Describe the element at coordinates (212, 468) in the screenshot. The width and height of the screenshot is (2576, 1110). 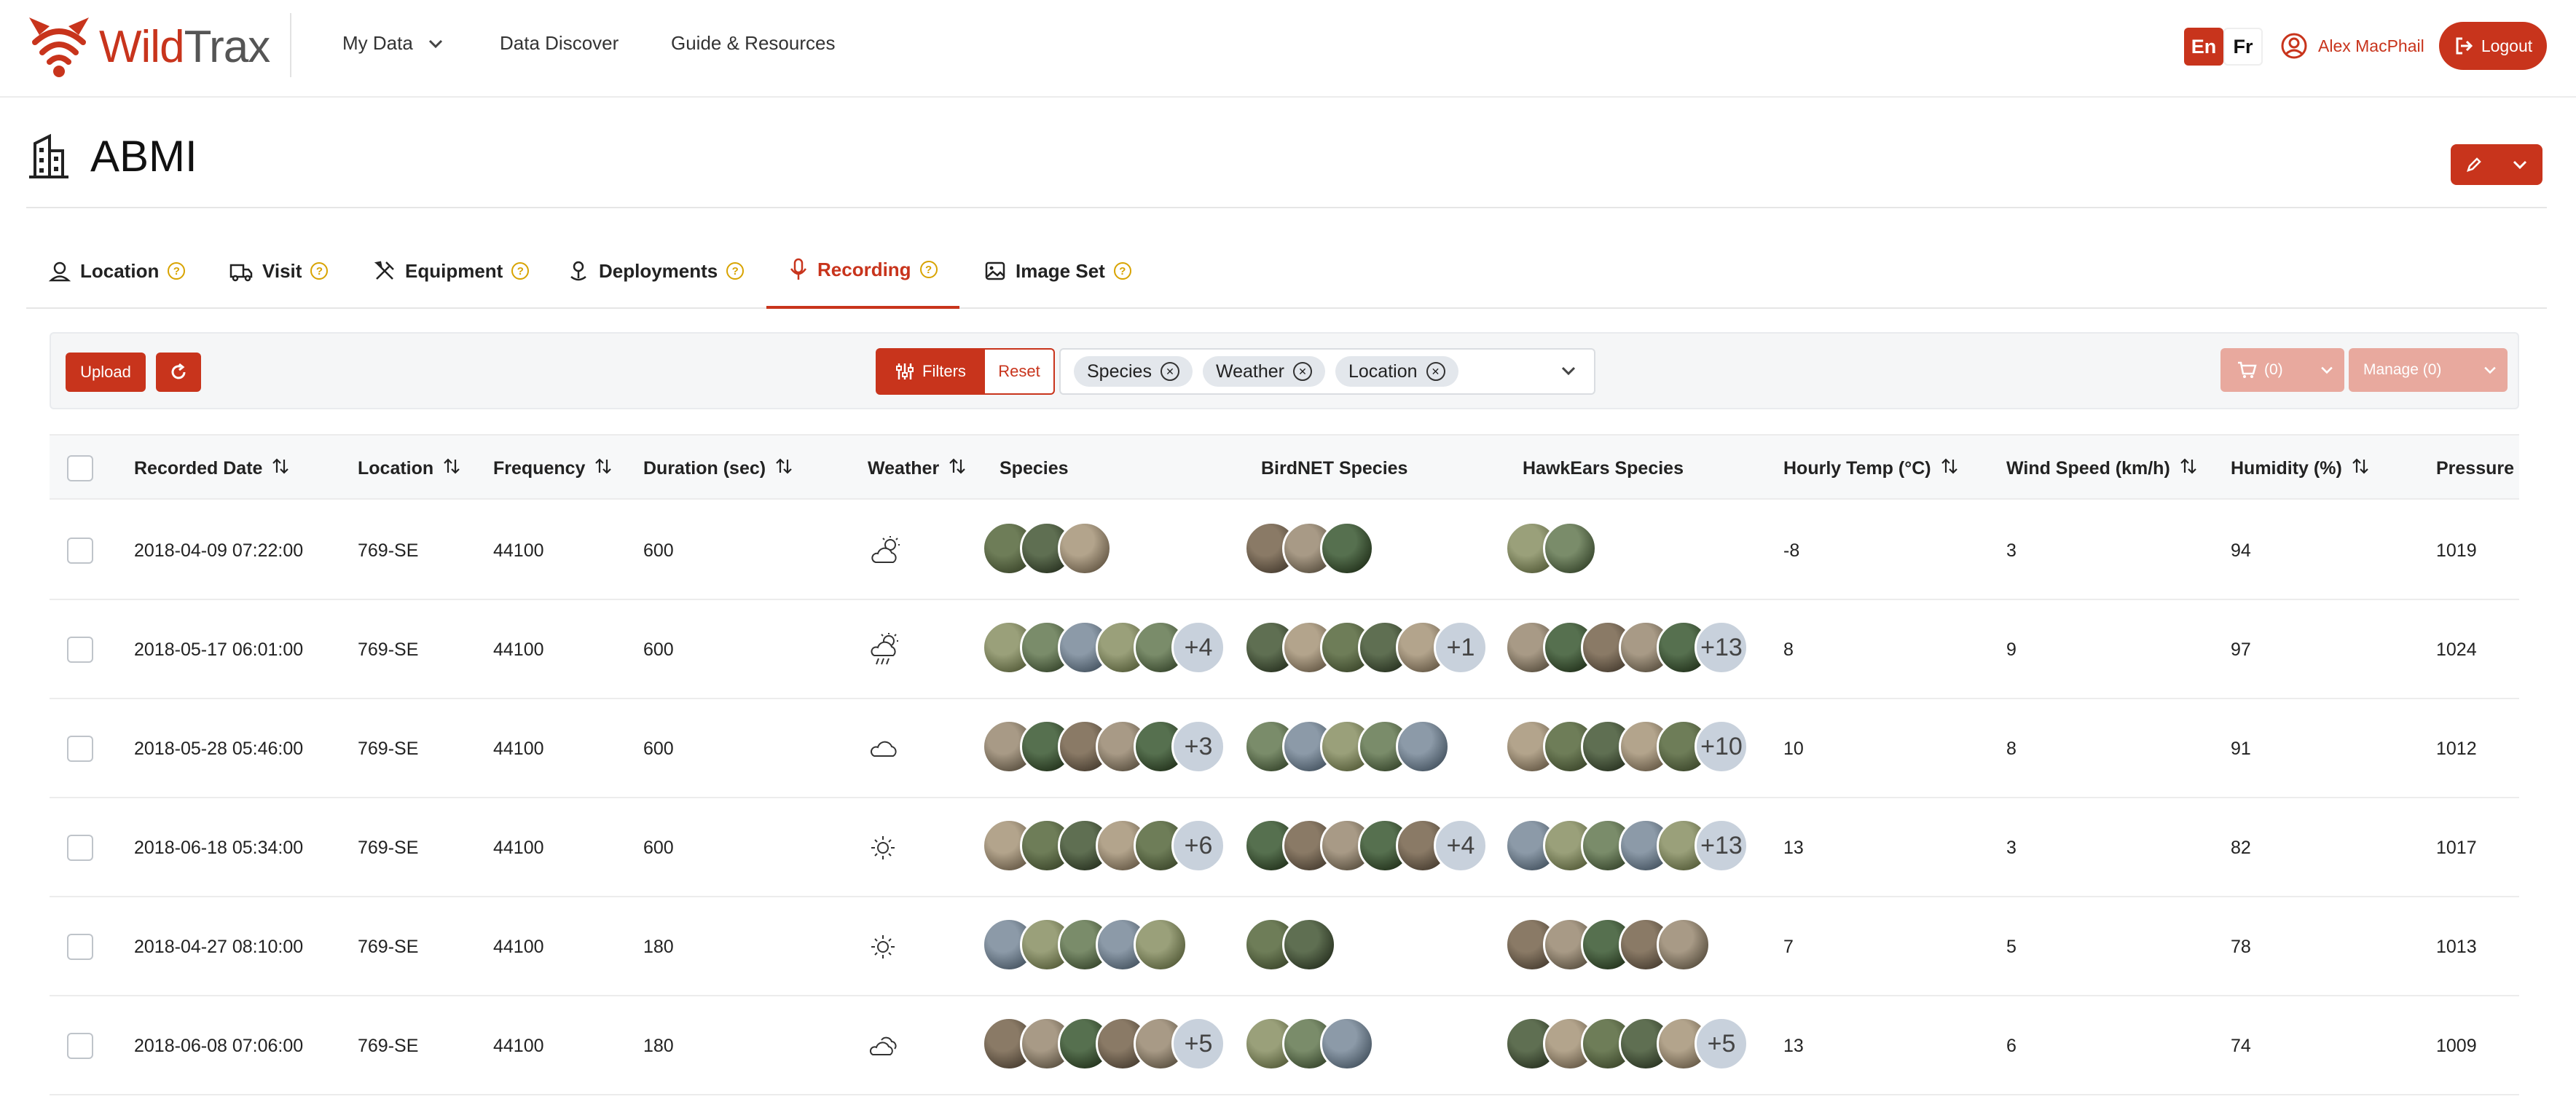
I see `col-recorded-date: Recorded Date` at that location.